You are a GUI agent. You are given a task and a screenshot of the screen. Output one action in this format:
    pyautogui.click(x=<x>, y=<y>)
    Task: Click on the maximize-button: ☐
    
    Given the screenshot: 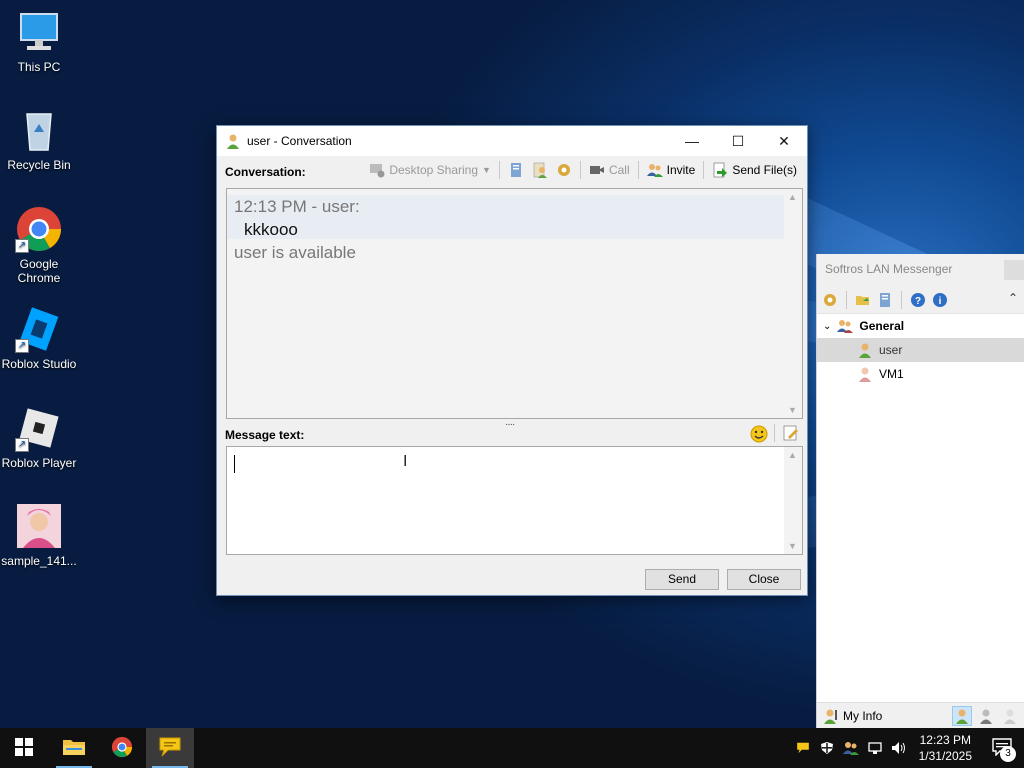 What is the action you would take?
    pyautogui.click(x=738, y=141)
    